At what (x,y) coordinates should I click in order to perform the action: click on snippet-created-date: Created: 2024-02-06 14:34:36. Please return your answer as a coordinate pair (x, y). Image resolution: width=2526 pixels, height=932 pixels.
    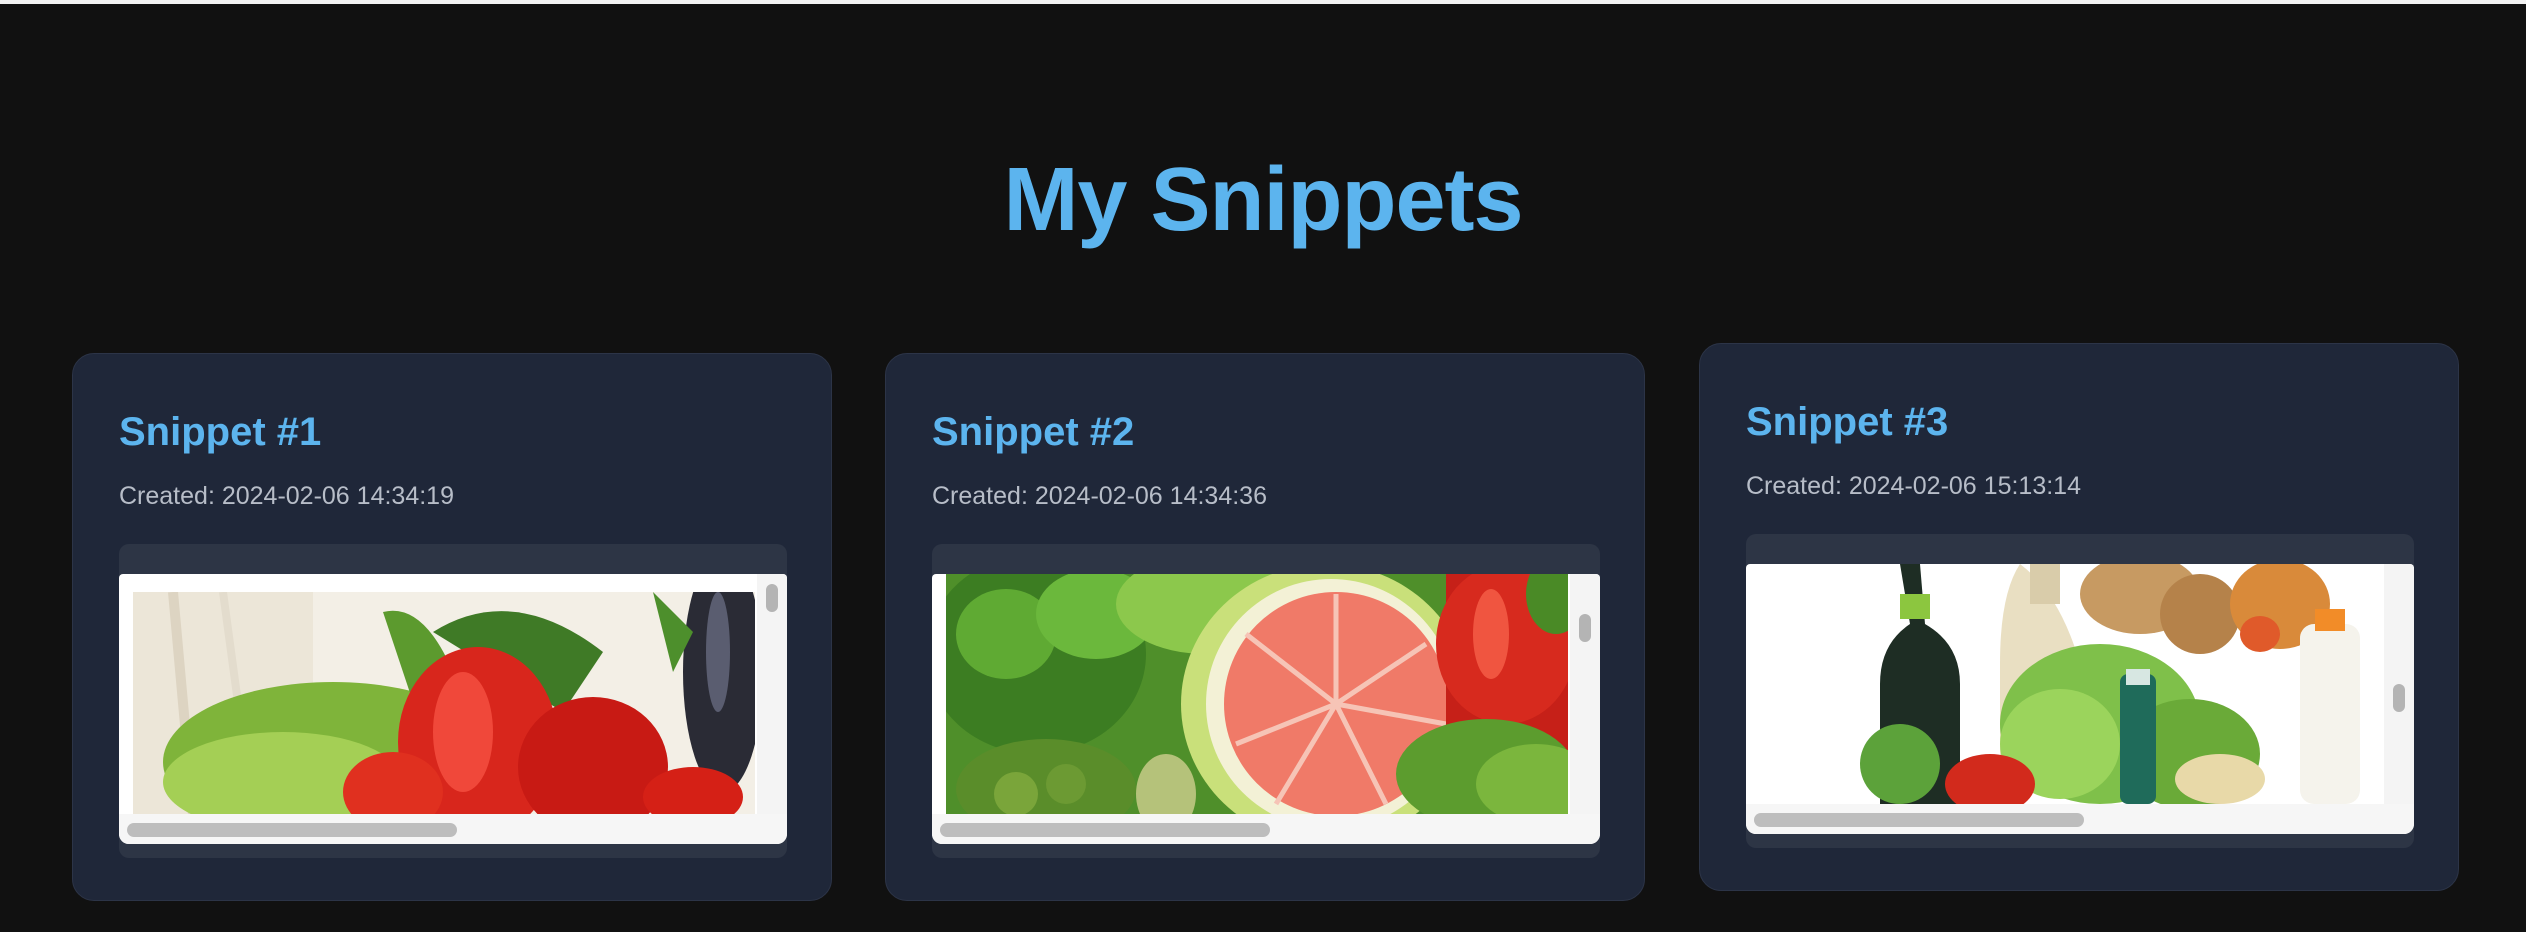
    Looking at the image, I should click on (1099, 496).